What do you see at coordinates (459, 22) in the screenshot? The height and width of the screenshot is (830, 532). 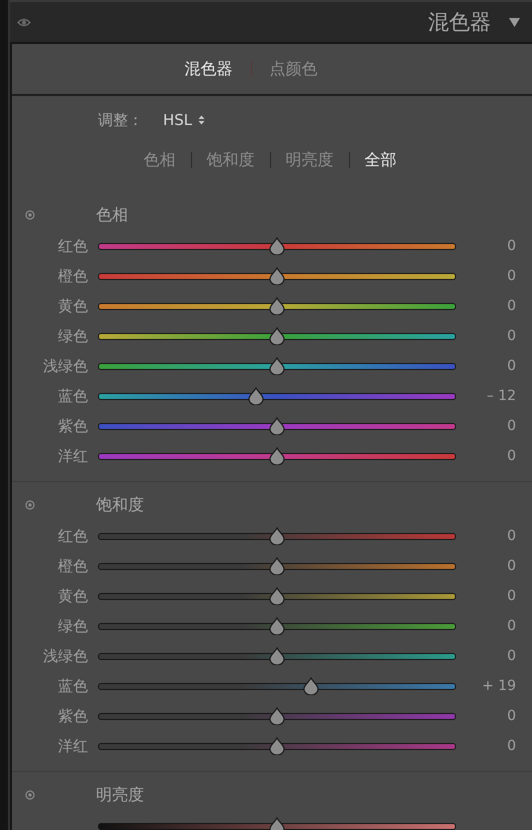 I see `panel-title: 混色器` at bounding box center [459, 22].